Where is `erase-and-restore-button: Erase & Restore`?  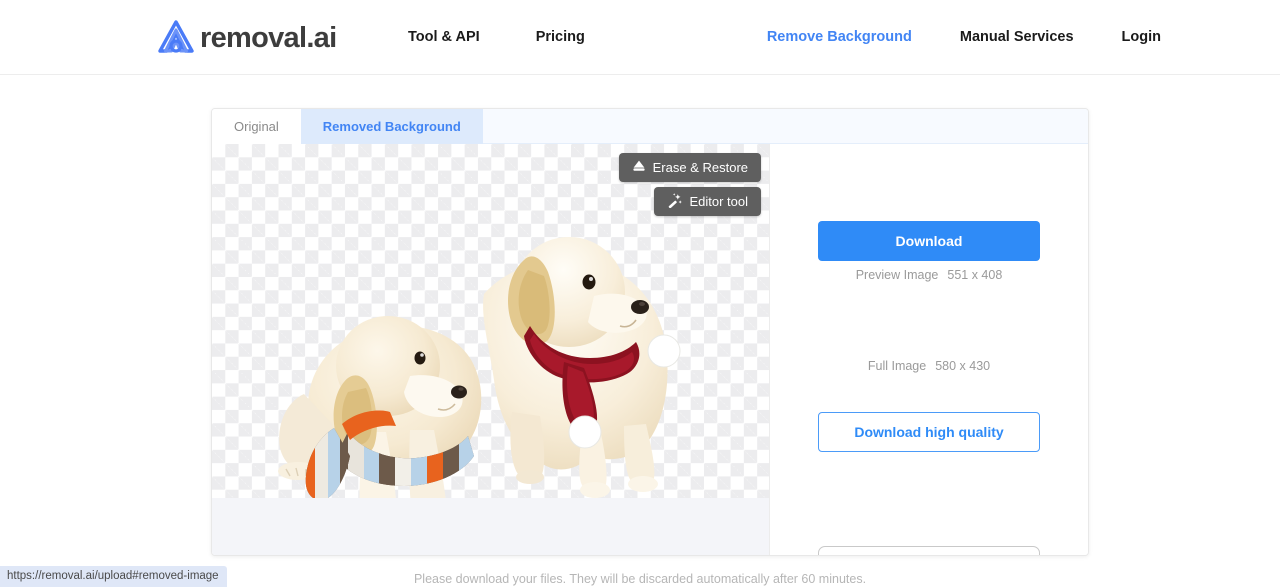 erase-and-restore-button: Erase & Restore is located at coordinates (689, 167).